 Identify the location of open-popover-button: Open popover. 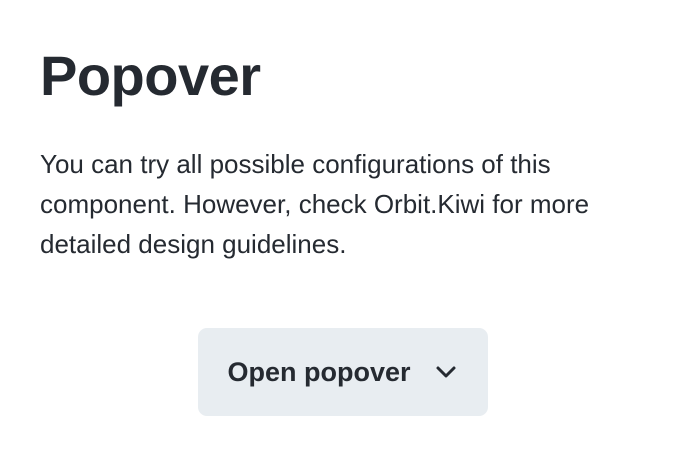
(343, 372).